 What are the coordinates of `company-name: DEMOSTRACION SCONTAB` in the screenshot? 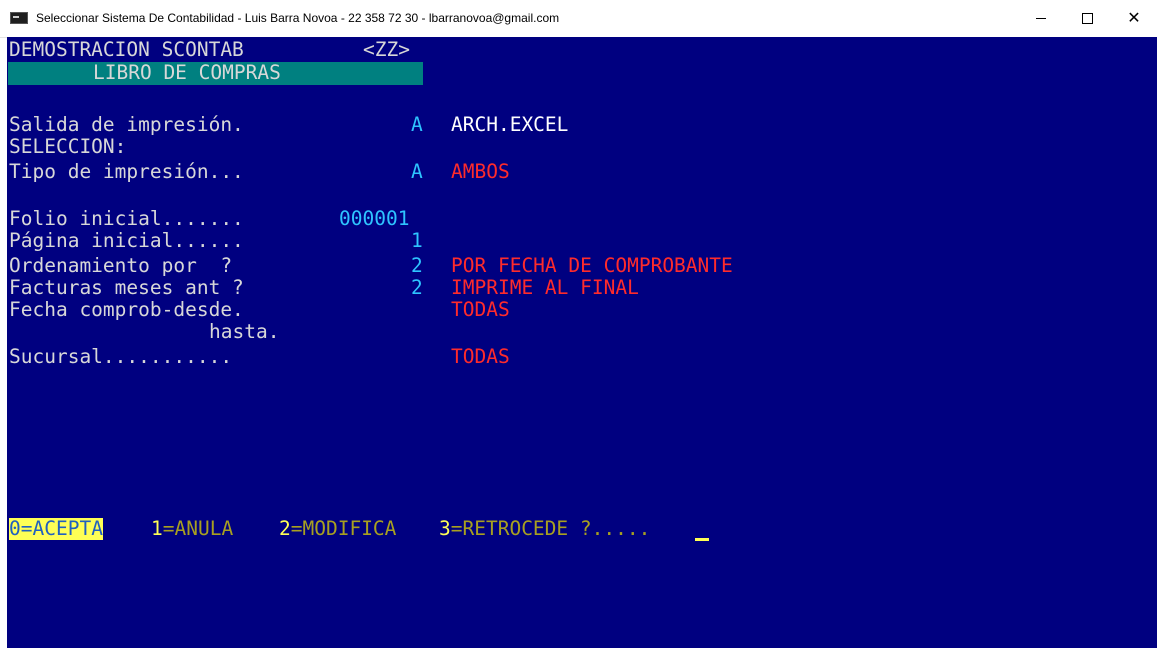 It's located at (126, 49).